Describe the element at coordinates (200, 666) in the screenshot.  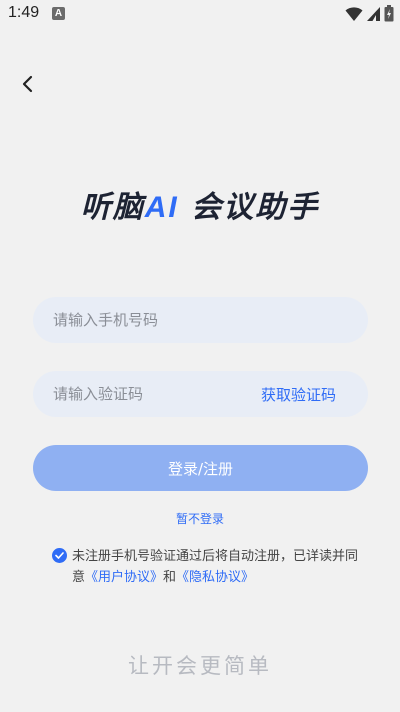
I see `slogan: 让开会更简单` at that location.